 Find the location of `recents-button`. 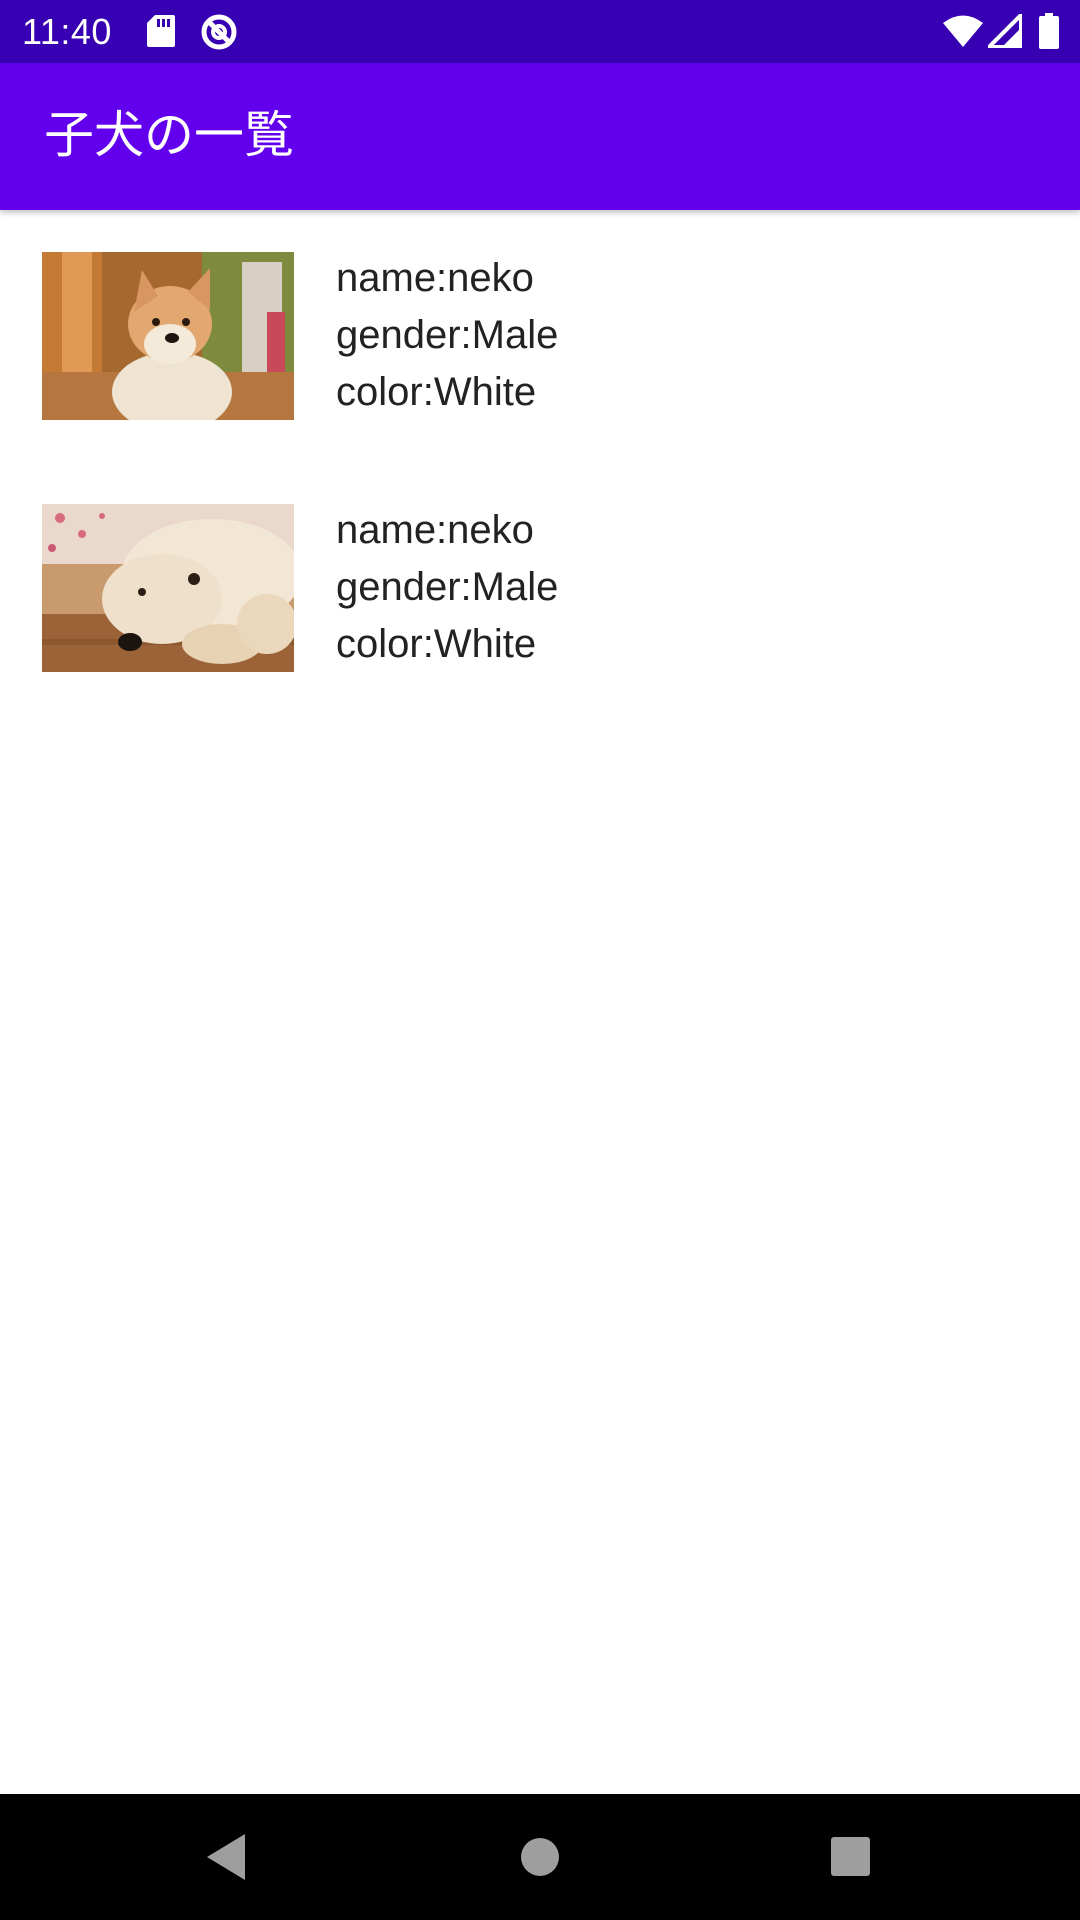

recents-button is located at coordinates (851, 1857).